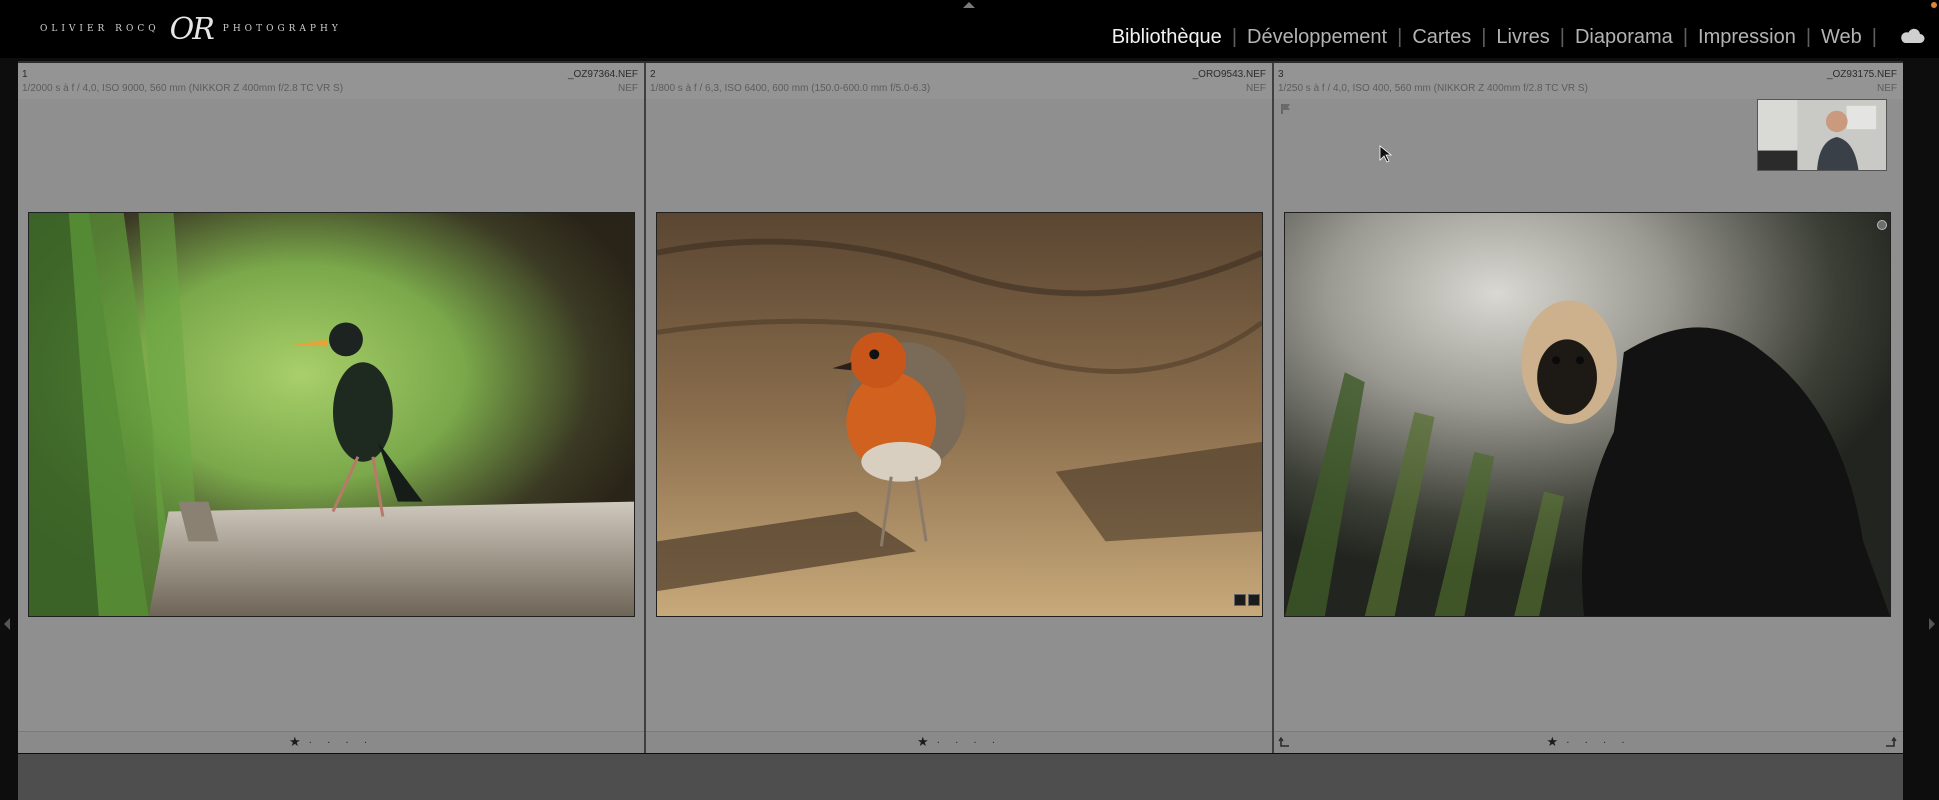 The image size is (1939, 800). Describe the element at coordinates (1386, 154) in the screenshot. I see `mouse-pointer-icon` at that location.